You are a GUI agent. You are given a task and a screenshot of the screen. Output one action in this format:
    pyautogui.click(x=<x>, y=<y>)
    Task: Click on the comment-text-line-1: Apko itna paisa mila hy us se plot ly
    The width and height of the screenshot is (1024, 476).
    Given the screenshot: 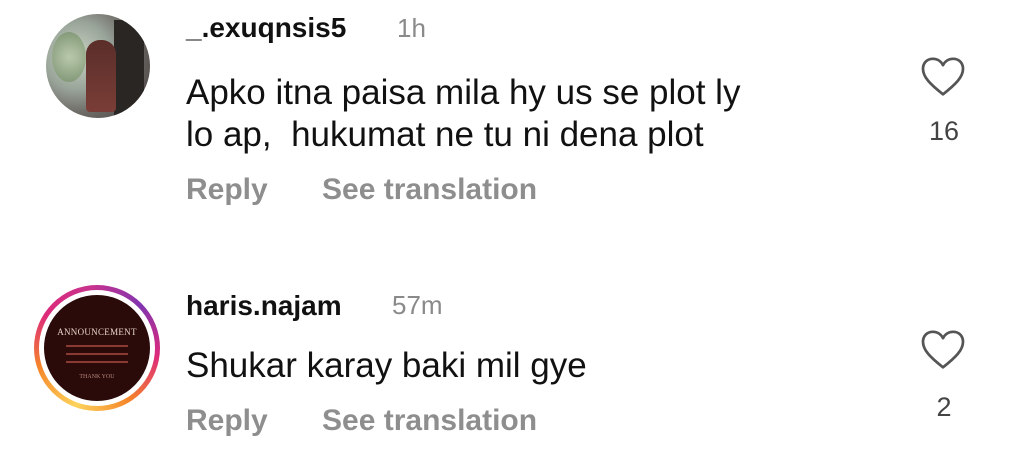 What is the action you would take?
    pyautogui.click(x=463, y=92)
    